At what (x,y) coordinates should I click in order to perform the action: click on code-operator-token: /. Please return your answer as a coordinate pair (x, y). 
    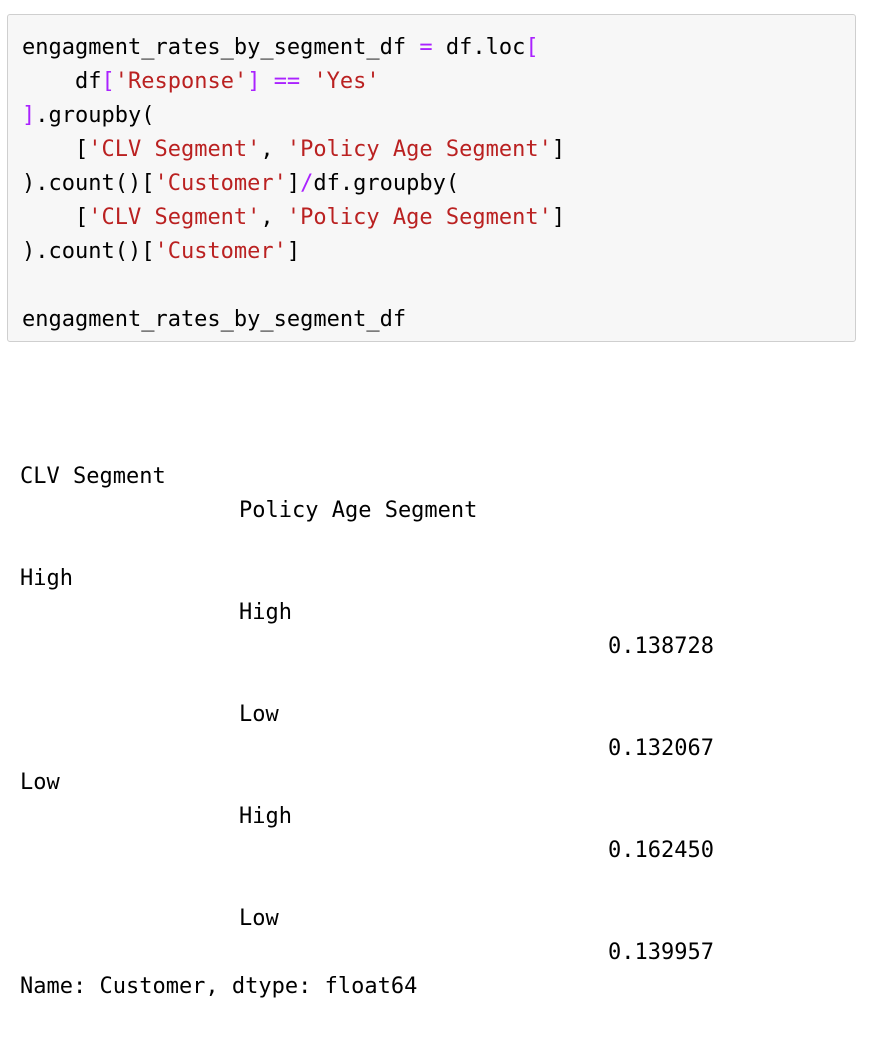
    Looking at the image, I should click on (307, 183).